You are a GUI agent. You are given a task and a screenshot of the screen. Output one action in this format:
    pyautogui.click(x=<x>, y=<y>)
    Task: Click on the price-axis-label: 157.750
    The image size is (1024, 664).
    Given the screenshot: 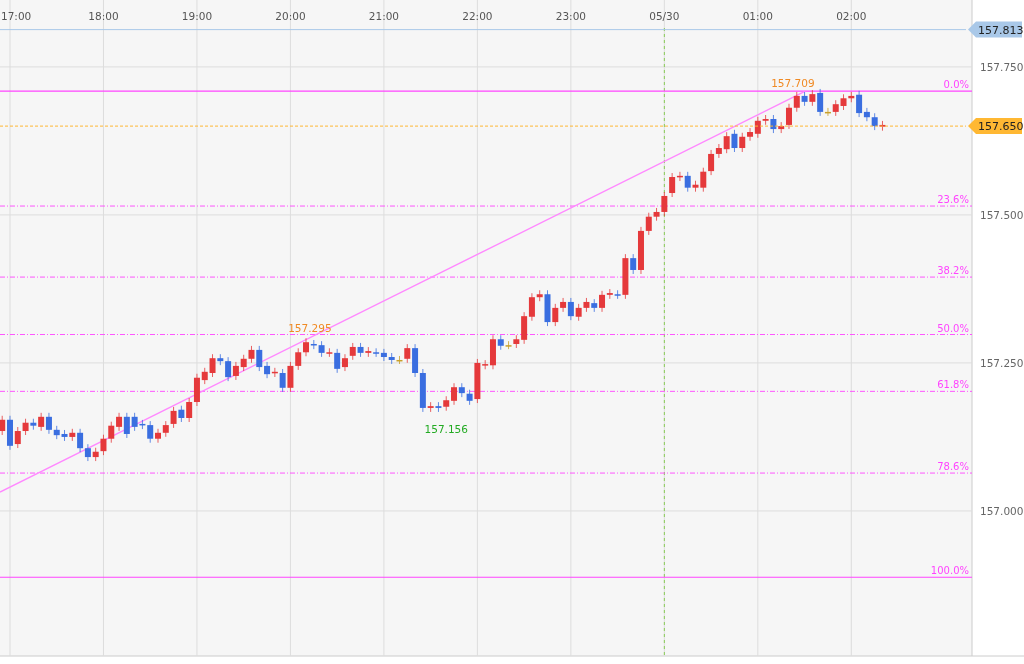 What is the action you would take?
    pyautogui.click(x=1002, y=66)
    